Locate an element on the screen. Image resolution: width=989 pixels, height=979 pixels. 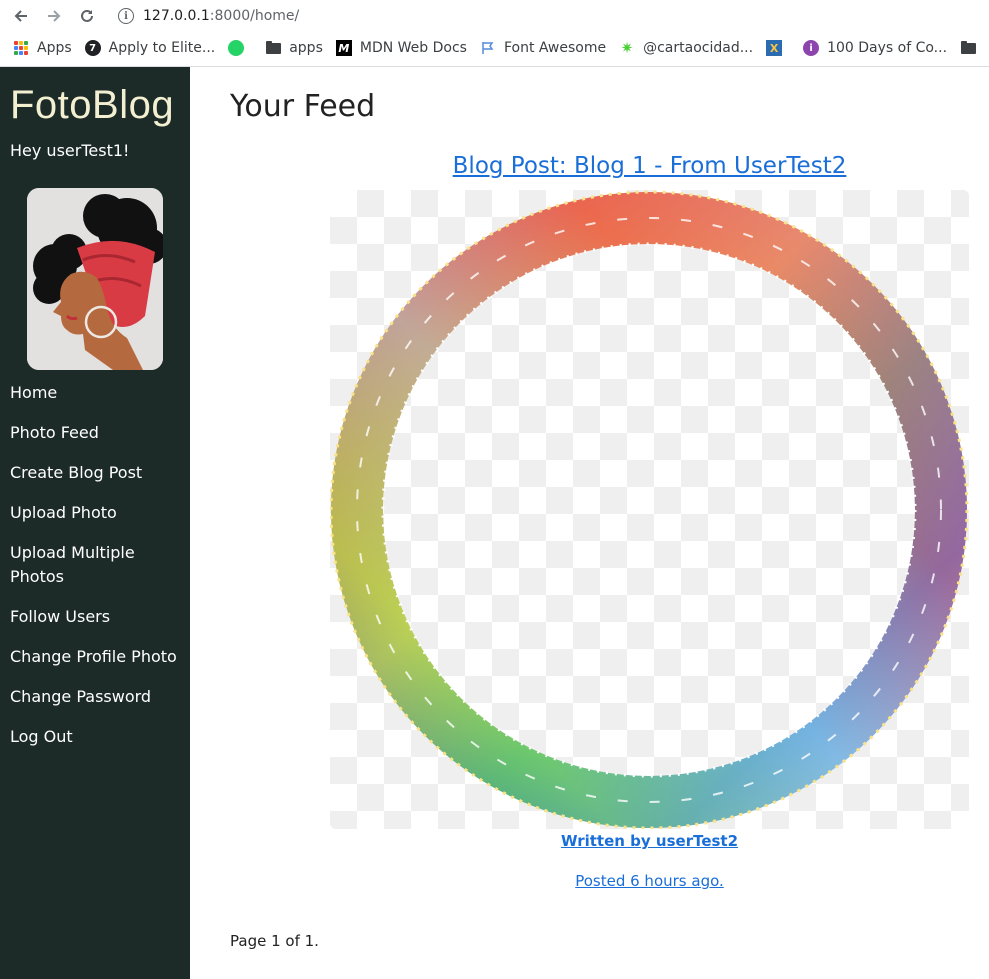
badge-icon: i is located at coordinates (811, 48).